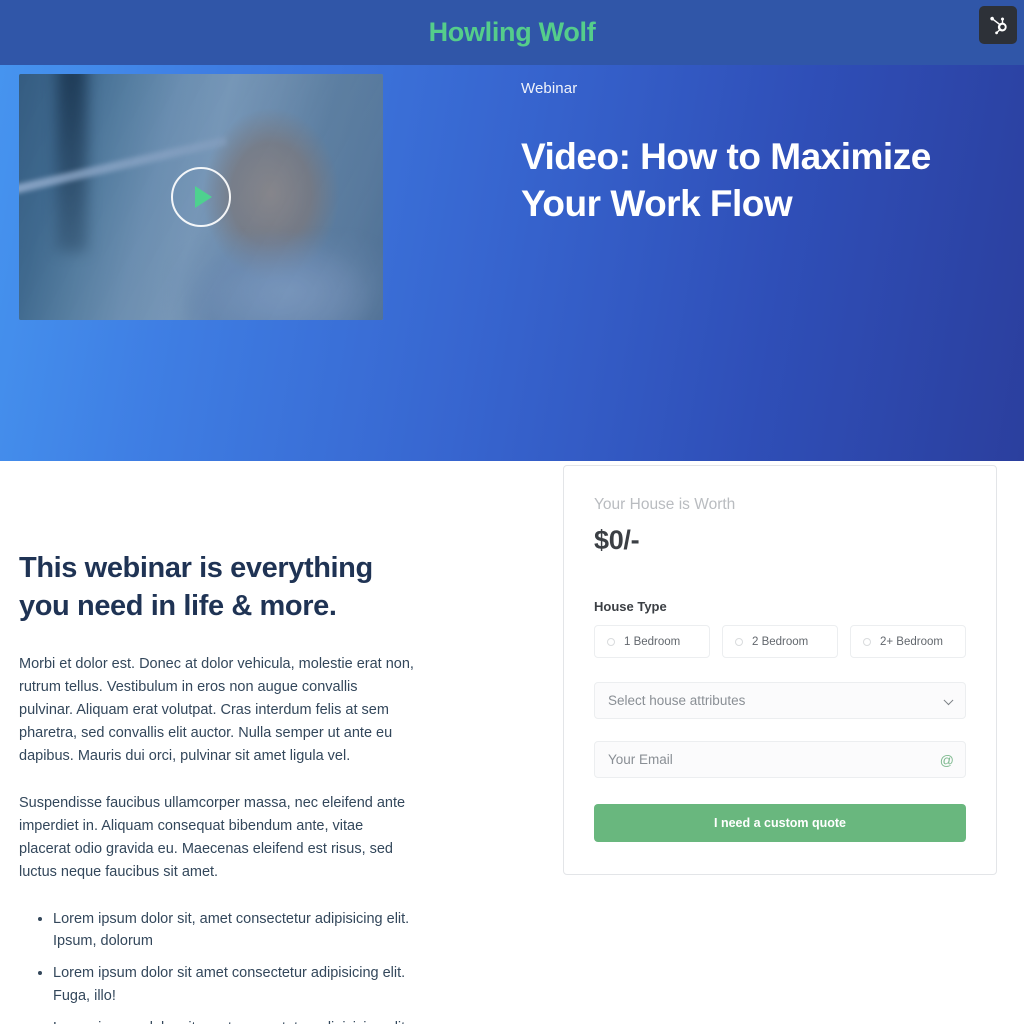 The image size is (1024, 1024). Describe the element at coordinates (549, 88) in the screenshot. I see `hero-eyebrow: Webinar` at that location.